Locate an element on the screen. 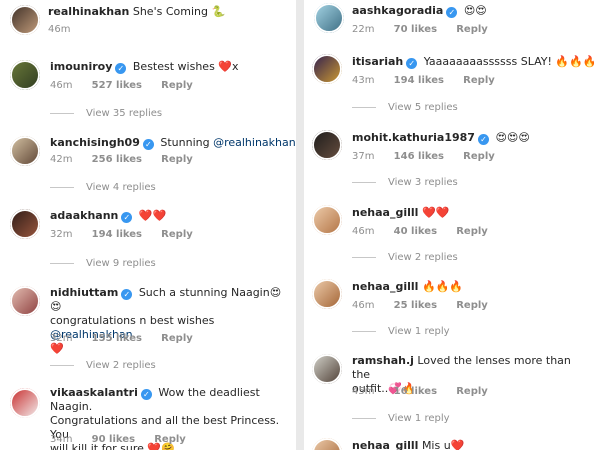 The image size is (600, 450). comment-time: 34m is located at coordinates (61, 439).